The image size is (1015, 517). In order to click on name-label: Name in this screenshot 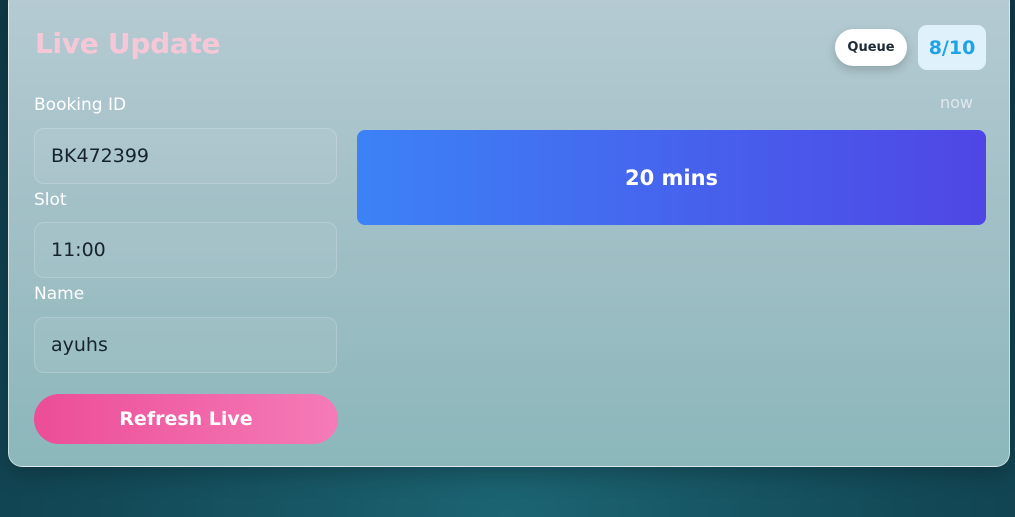, I will do `click(59, 294)`.